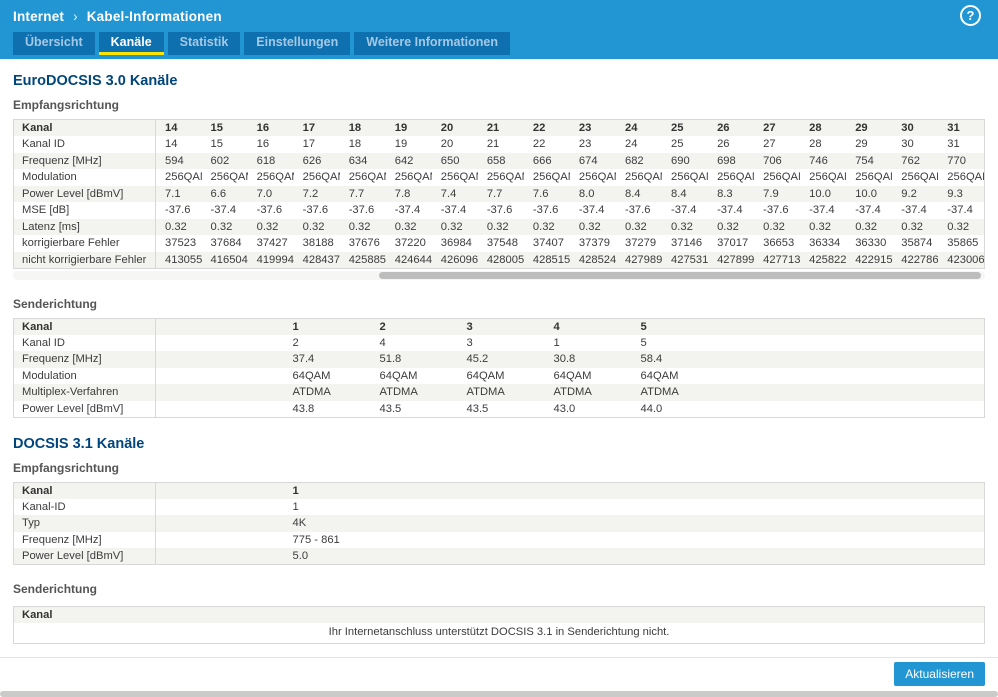 The height and width of the screenshot is (697, 998). What do you see at coordinates (171, 128) in the screenshot?
I see `value-cell: 14` at bounding box center [171, 128].